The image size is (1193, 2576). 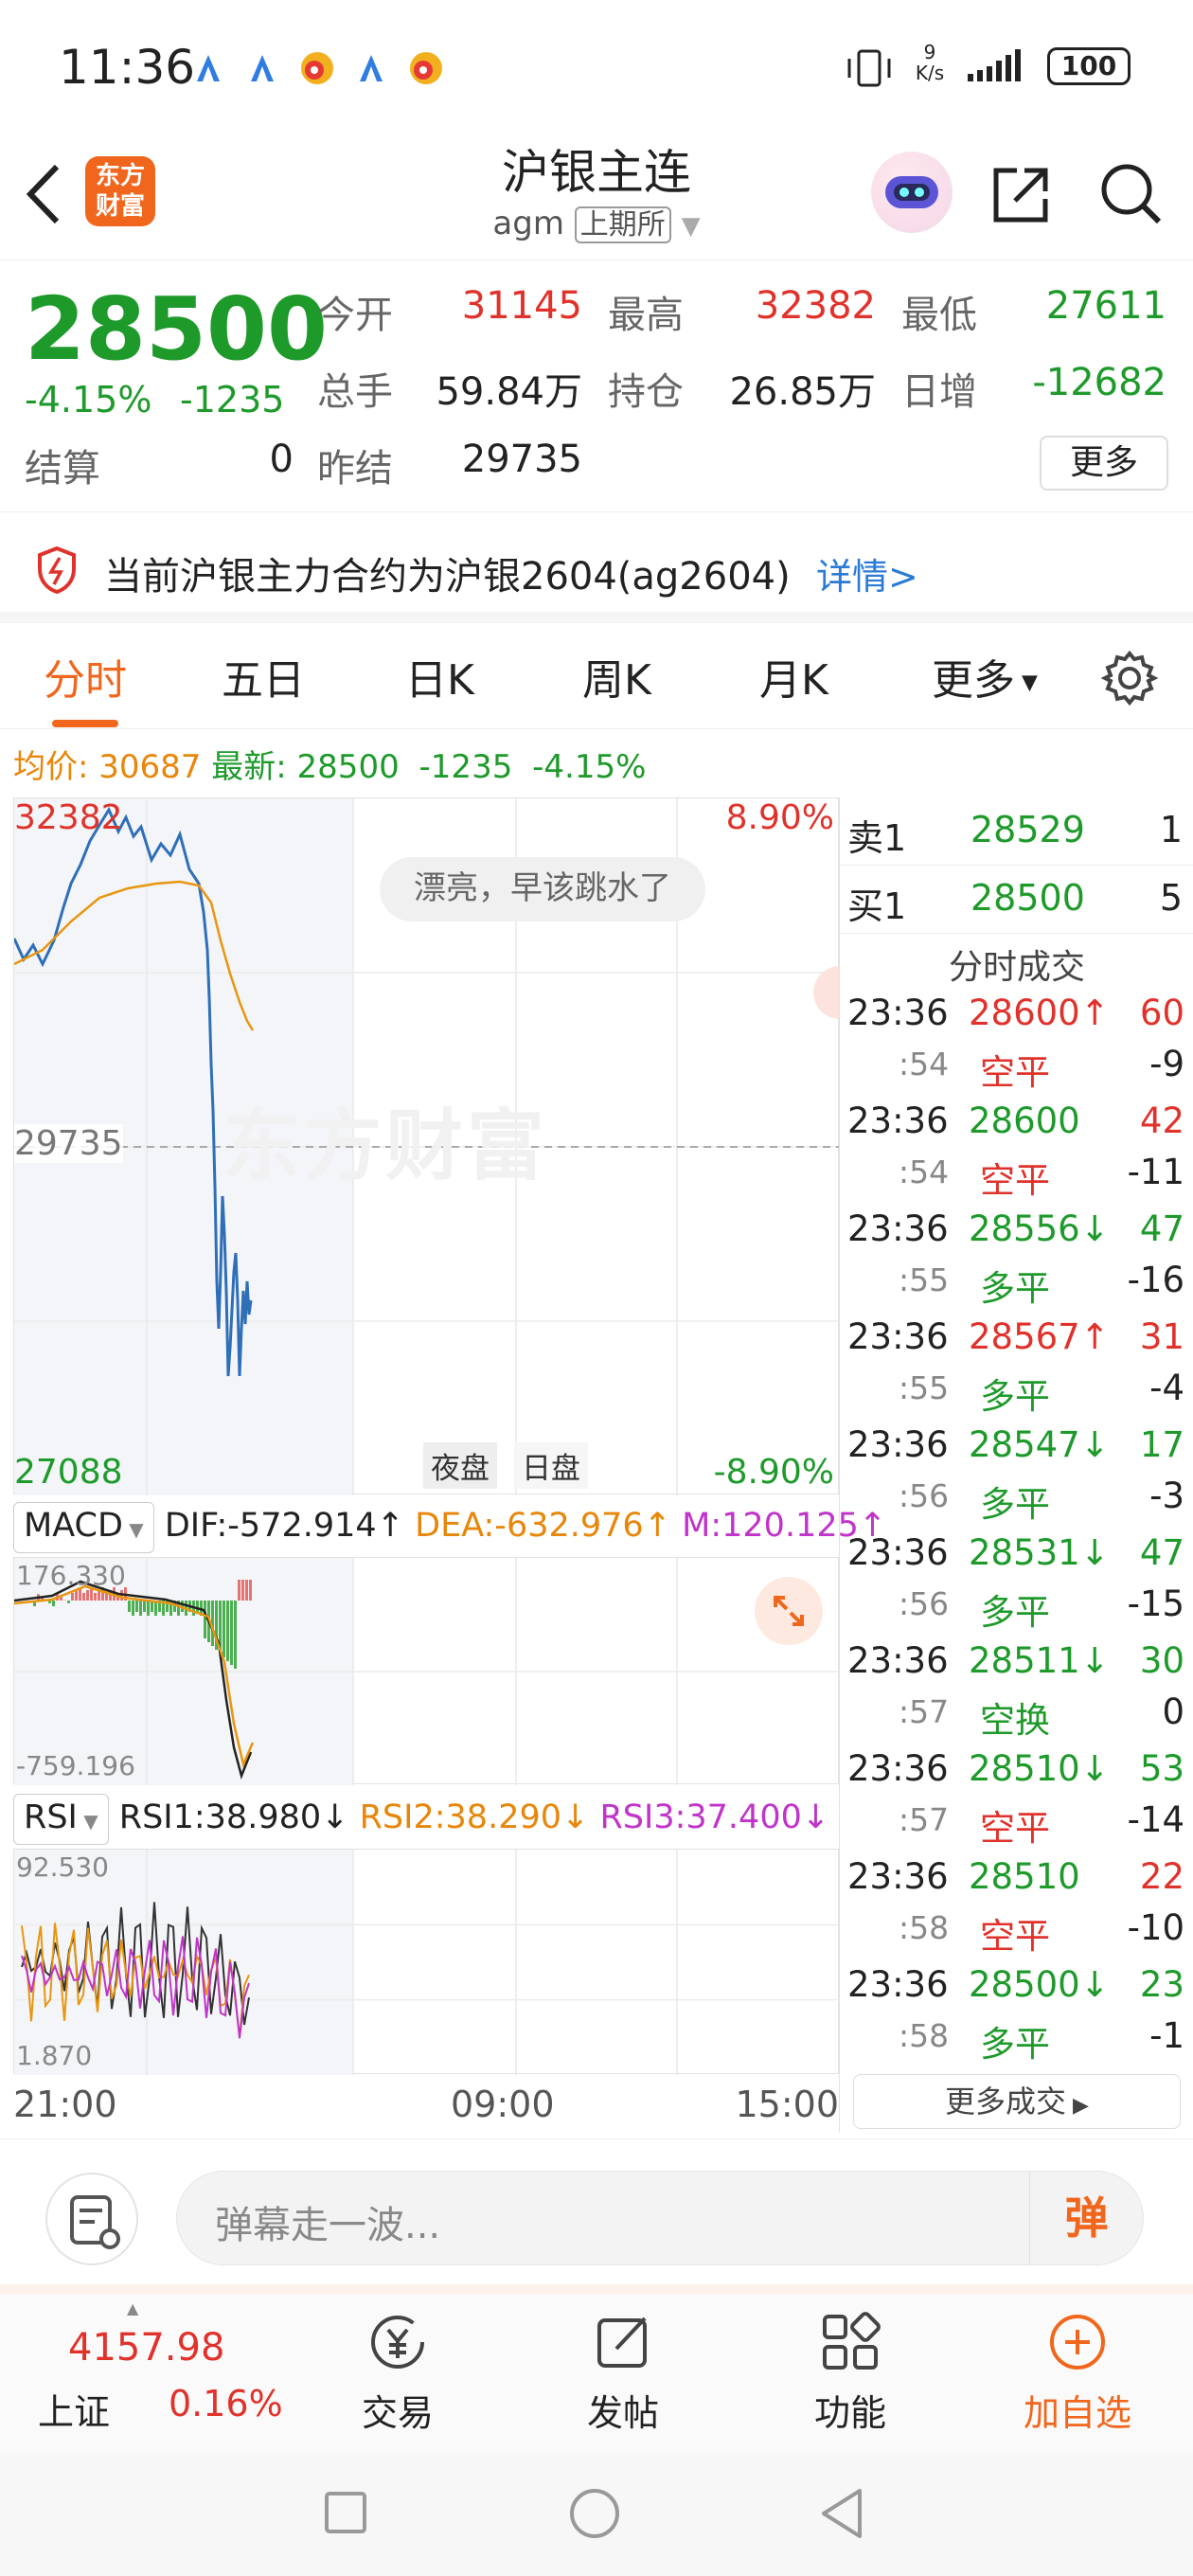 I want to click on exchange-badge: 上期所, so click(x=622, y=224).